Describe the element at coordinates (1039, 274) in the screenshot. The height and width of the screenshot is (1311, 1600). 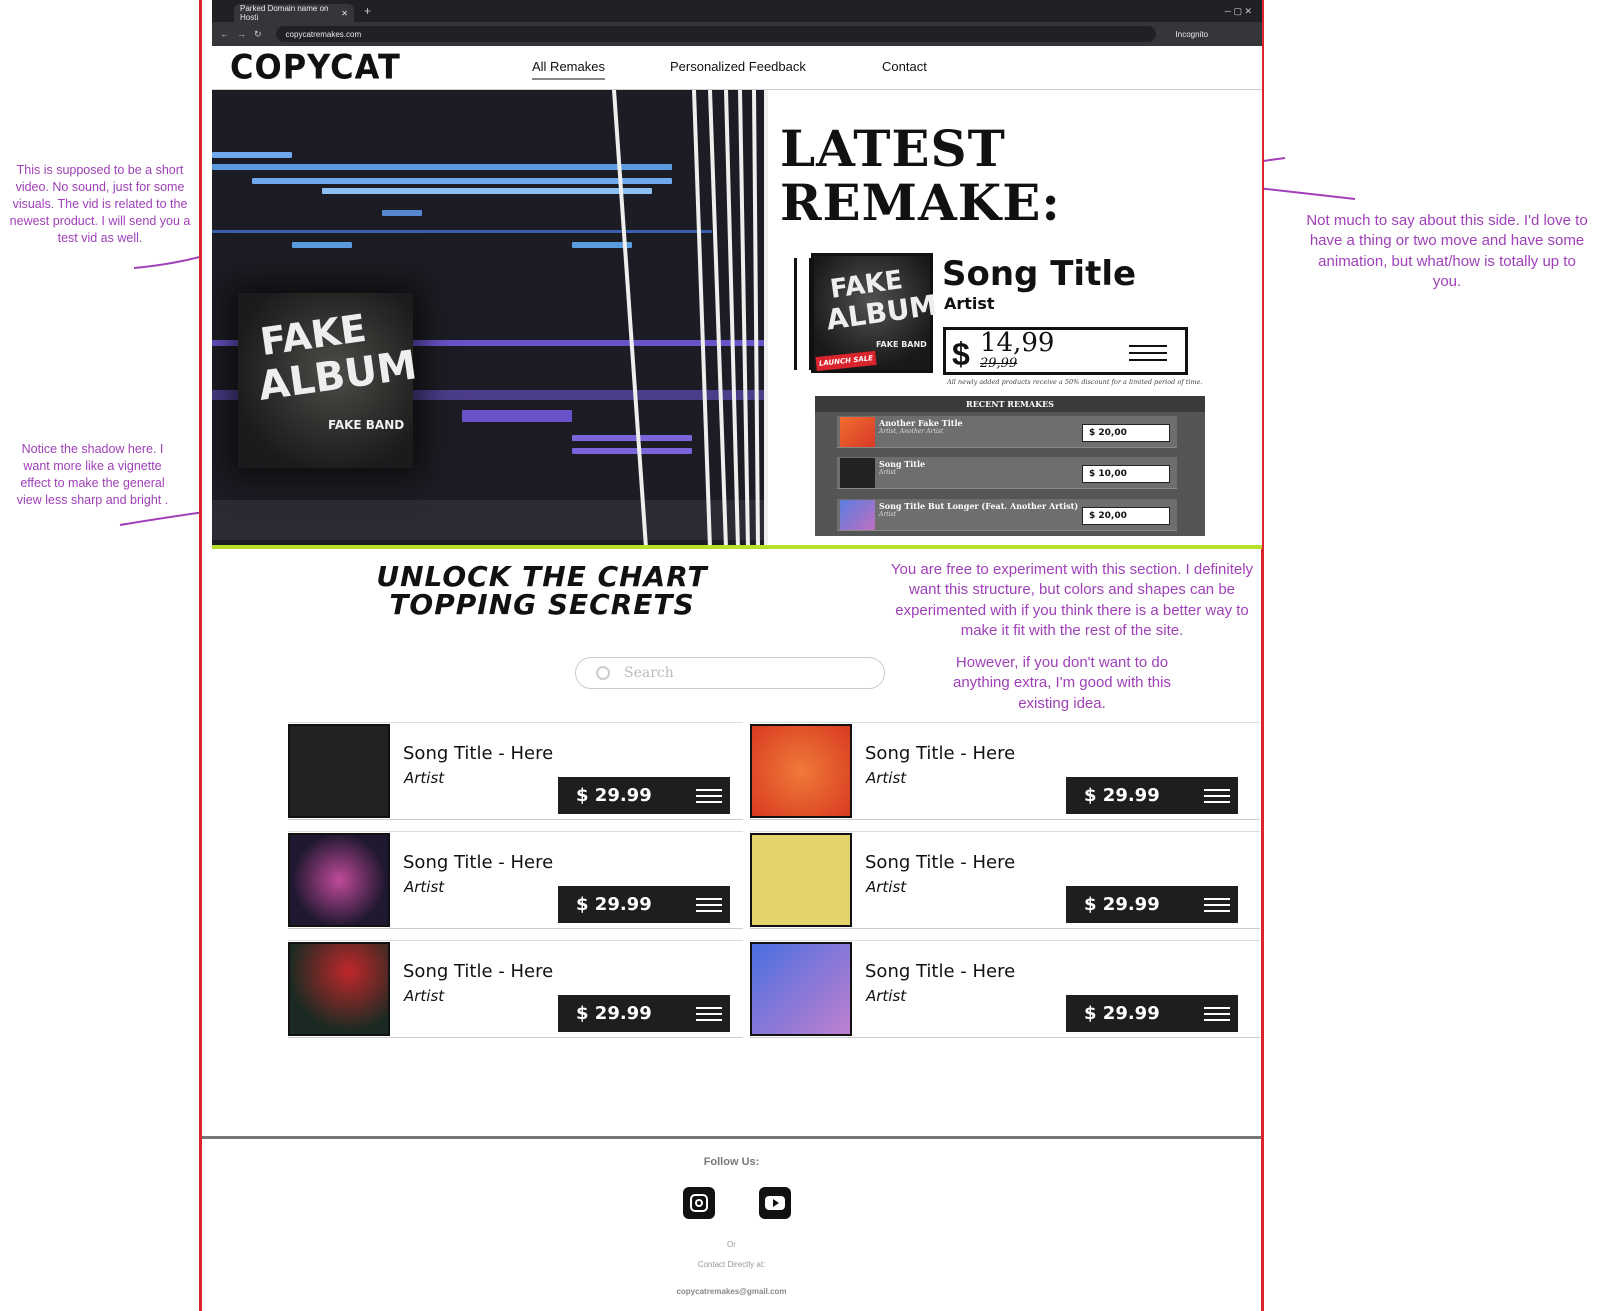
I see `featured-title: Song Title` at that location.